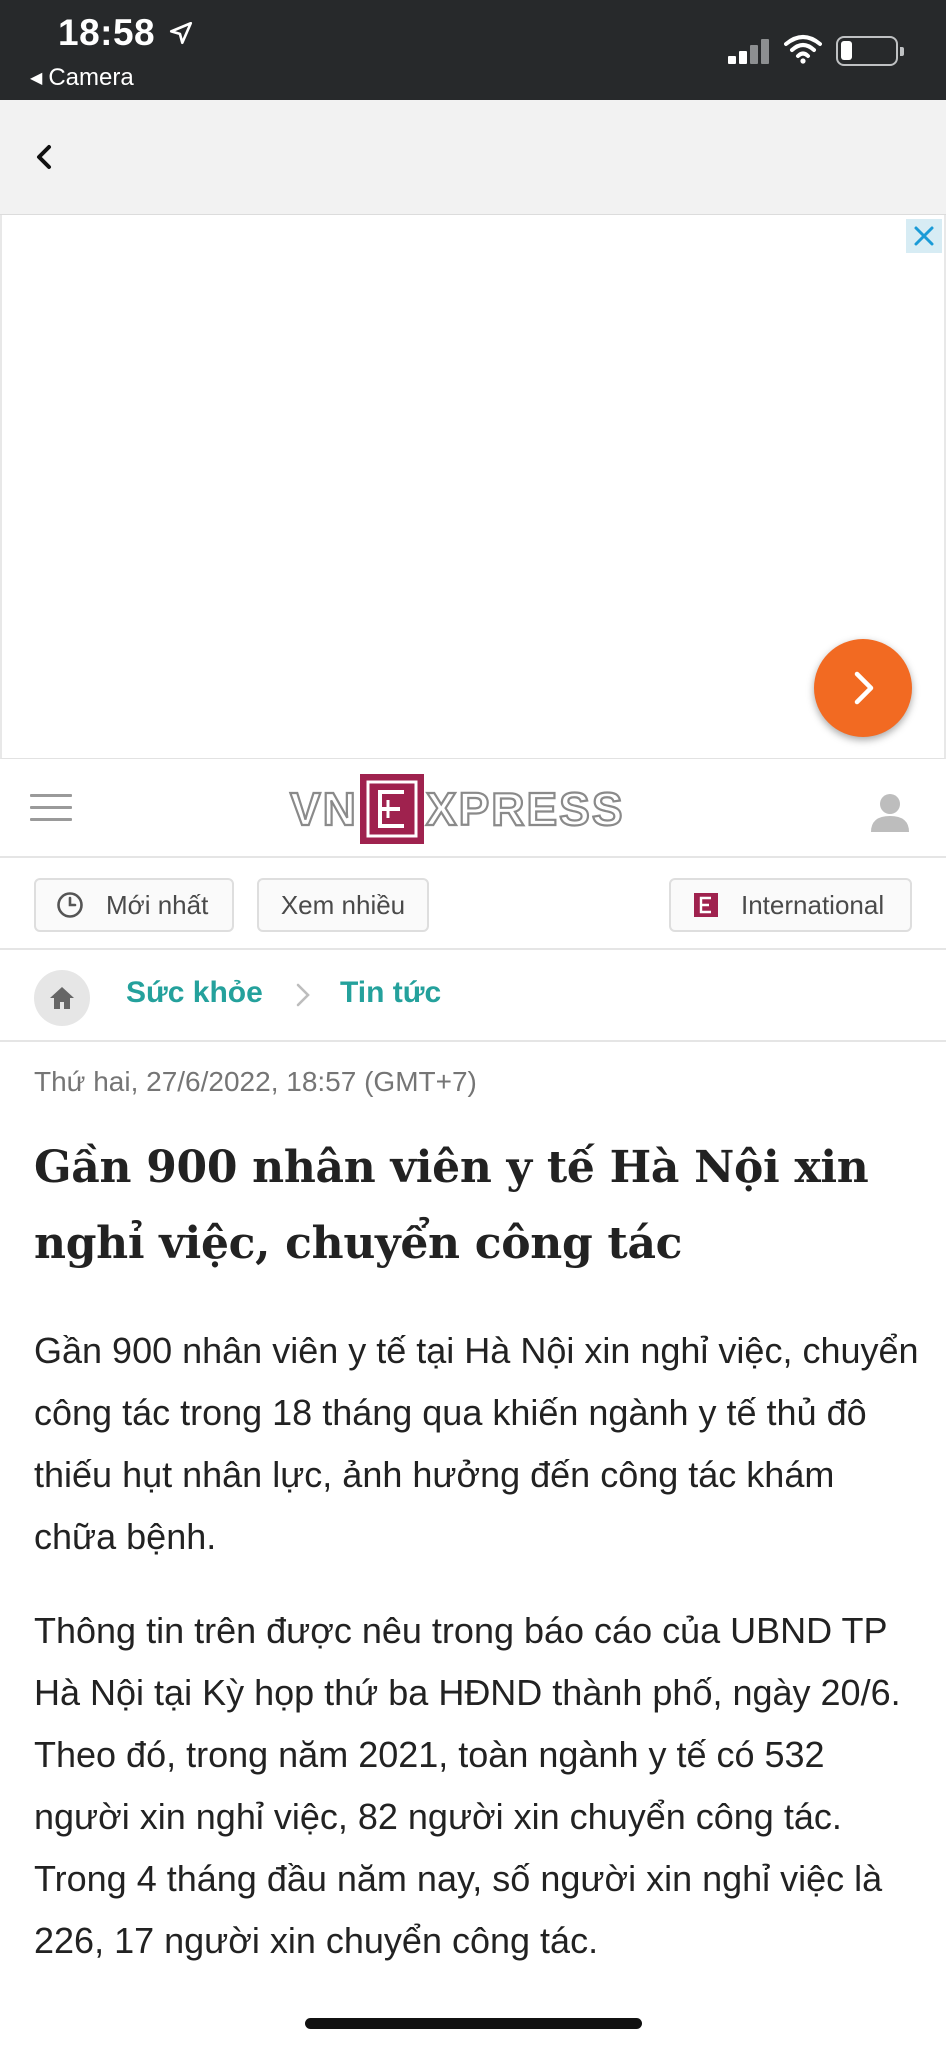 The width and height of the screenshot is (946, 2048). I want to click on ad-close-button, so click(924, 236).